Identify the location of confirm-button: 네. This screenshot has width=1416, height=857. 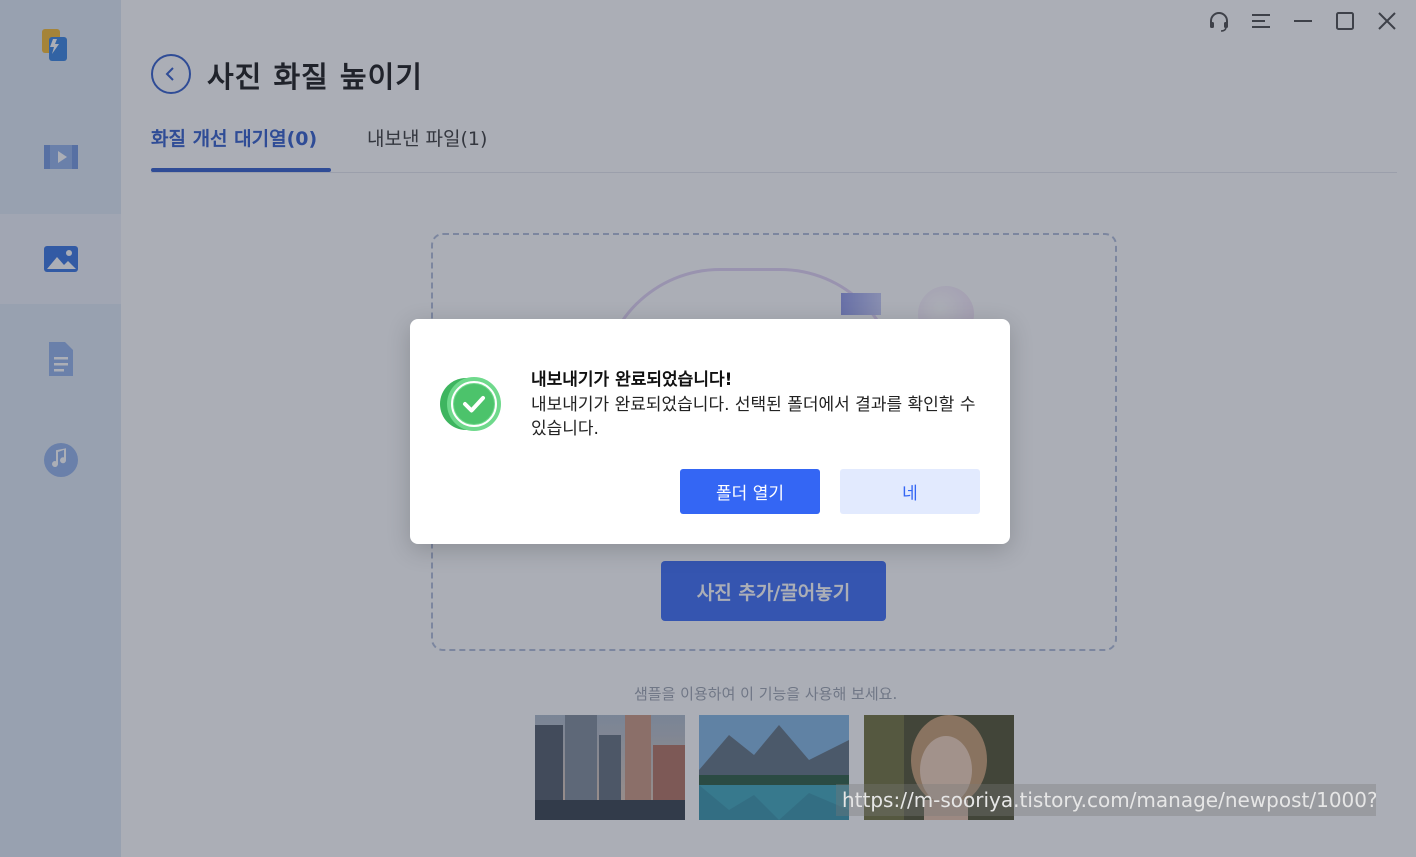
(910, 491).